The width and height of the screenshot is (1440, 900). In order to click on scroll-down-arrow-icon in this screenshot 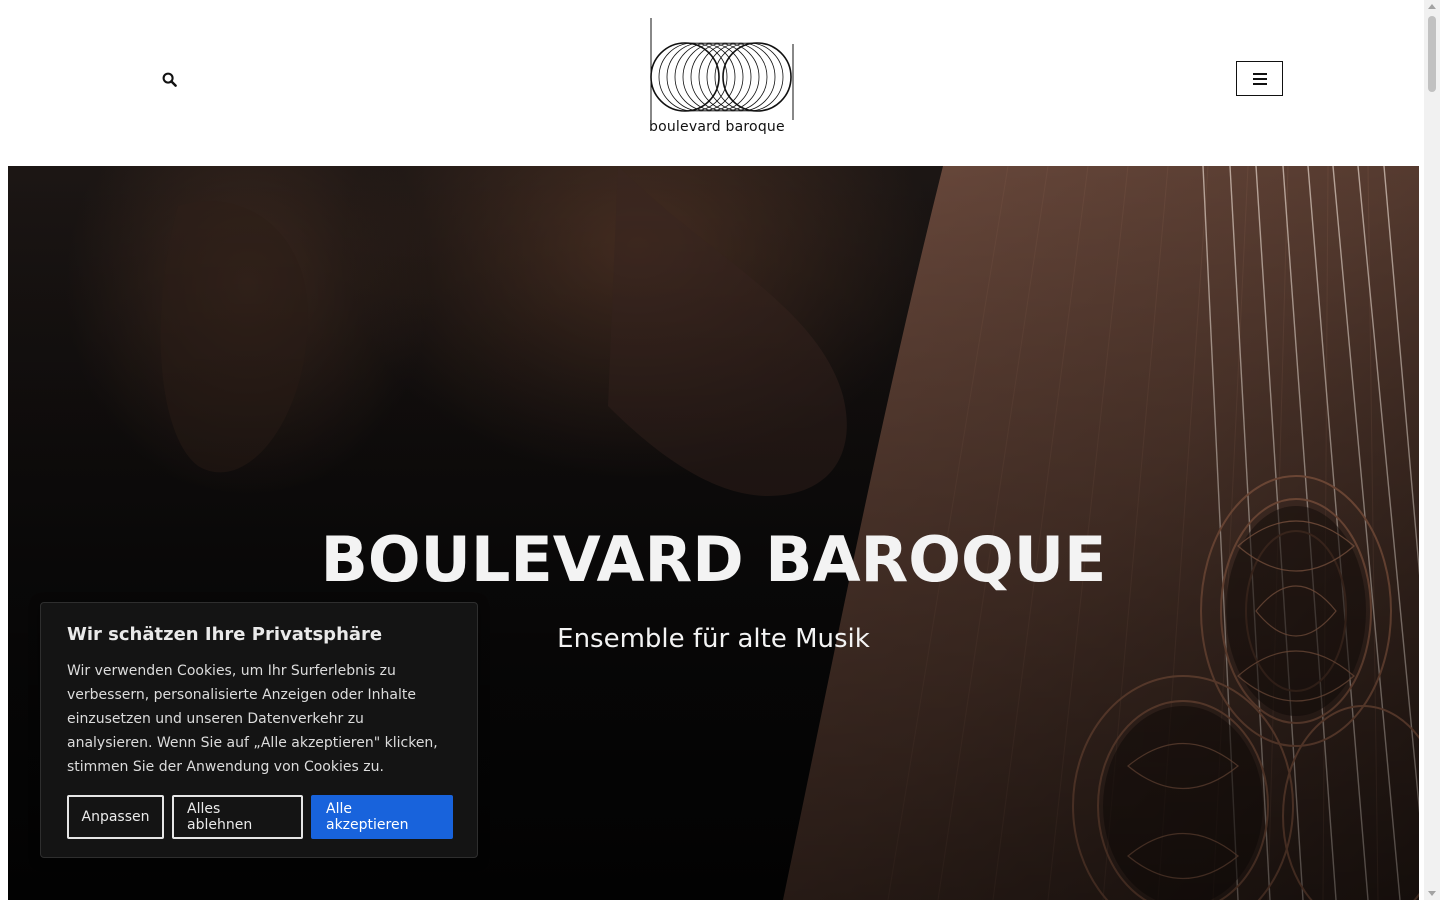, I will do `click(1432, 893)`.